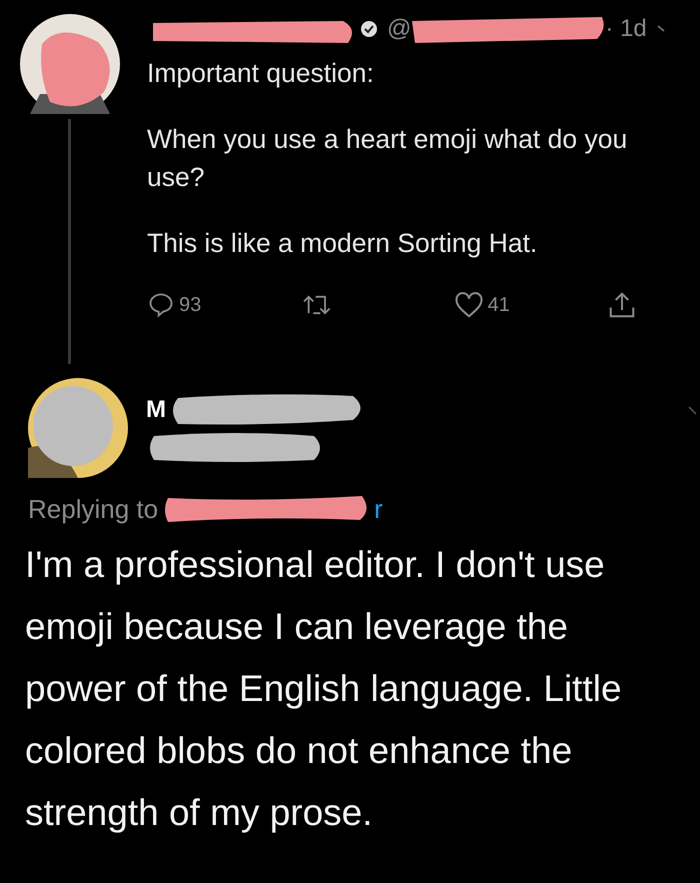  Describe the element at coordinates (93, 509) in the screenshot. I see `replying-to-label: Replying to` at that location.